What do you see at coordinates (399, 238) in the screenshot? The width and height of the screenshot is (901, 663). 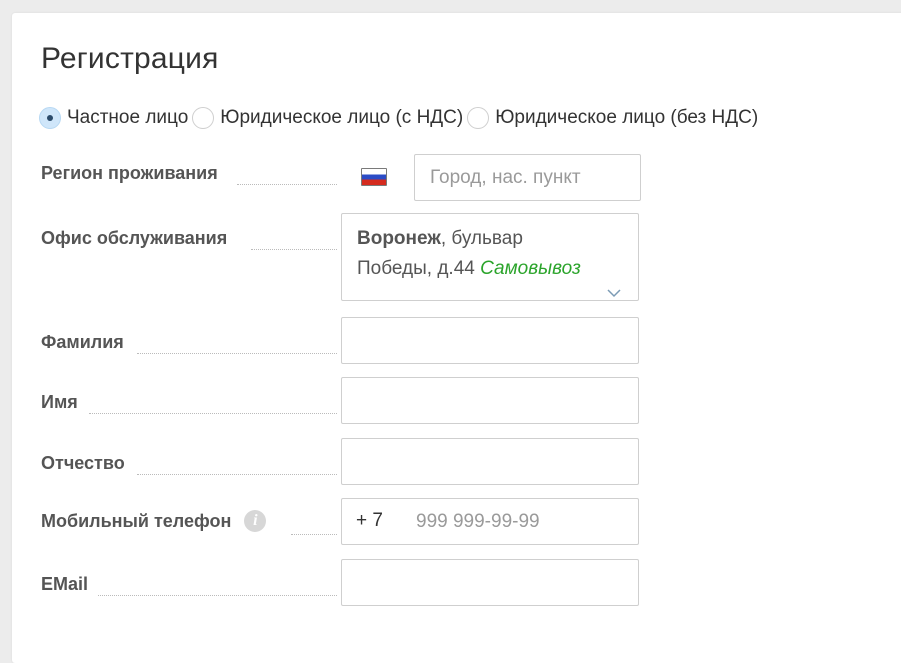 I see `office-city: Воронеж` at bounding box center [399, 238].